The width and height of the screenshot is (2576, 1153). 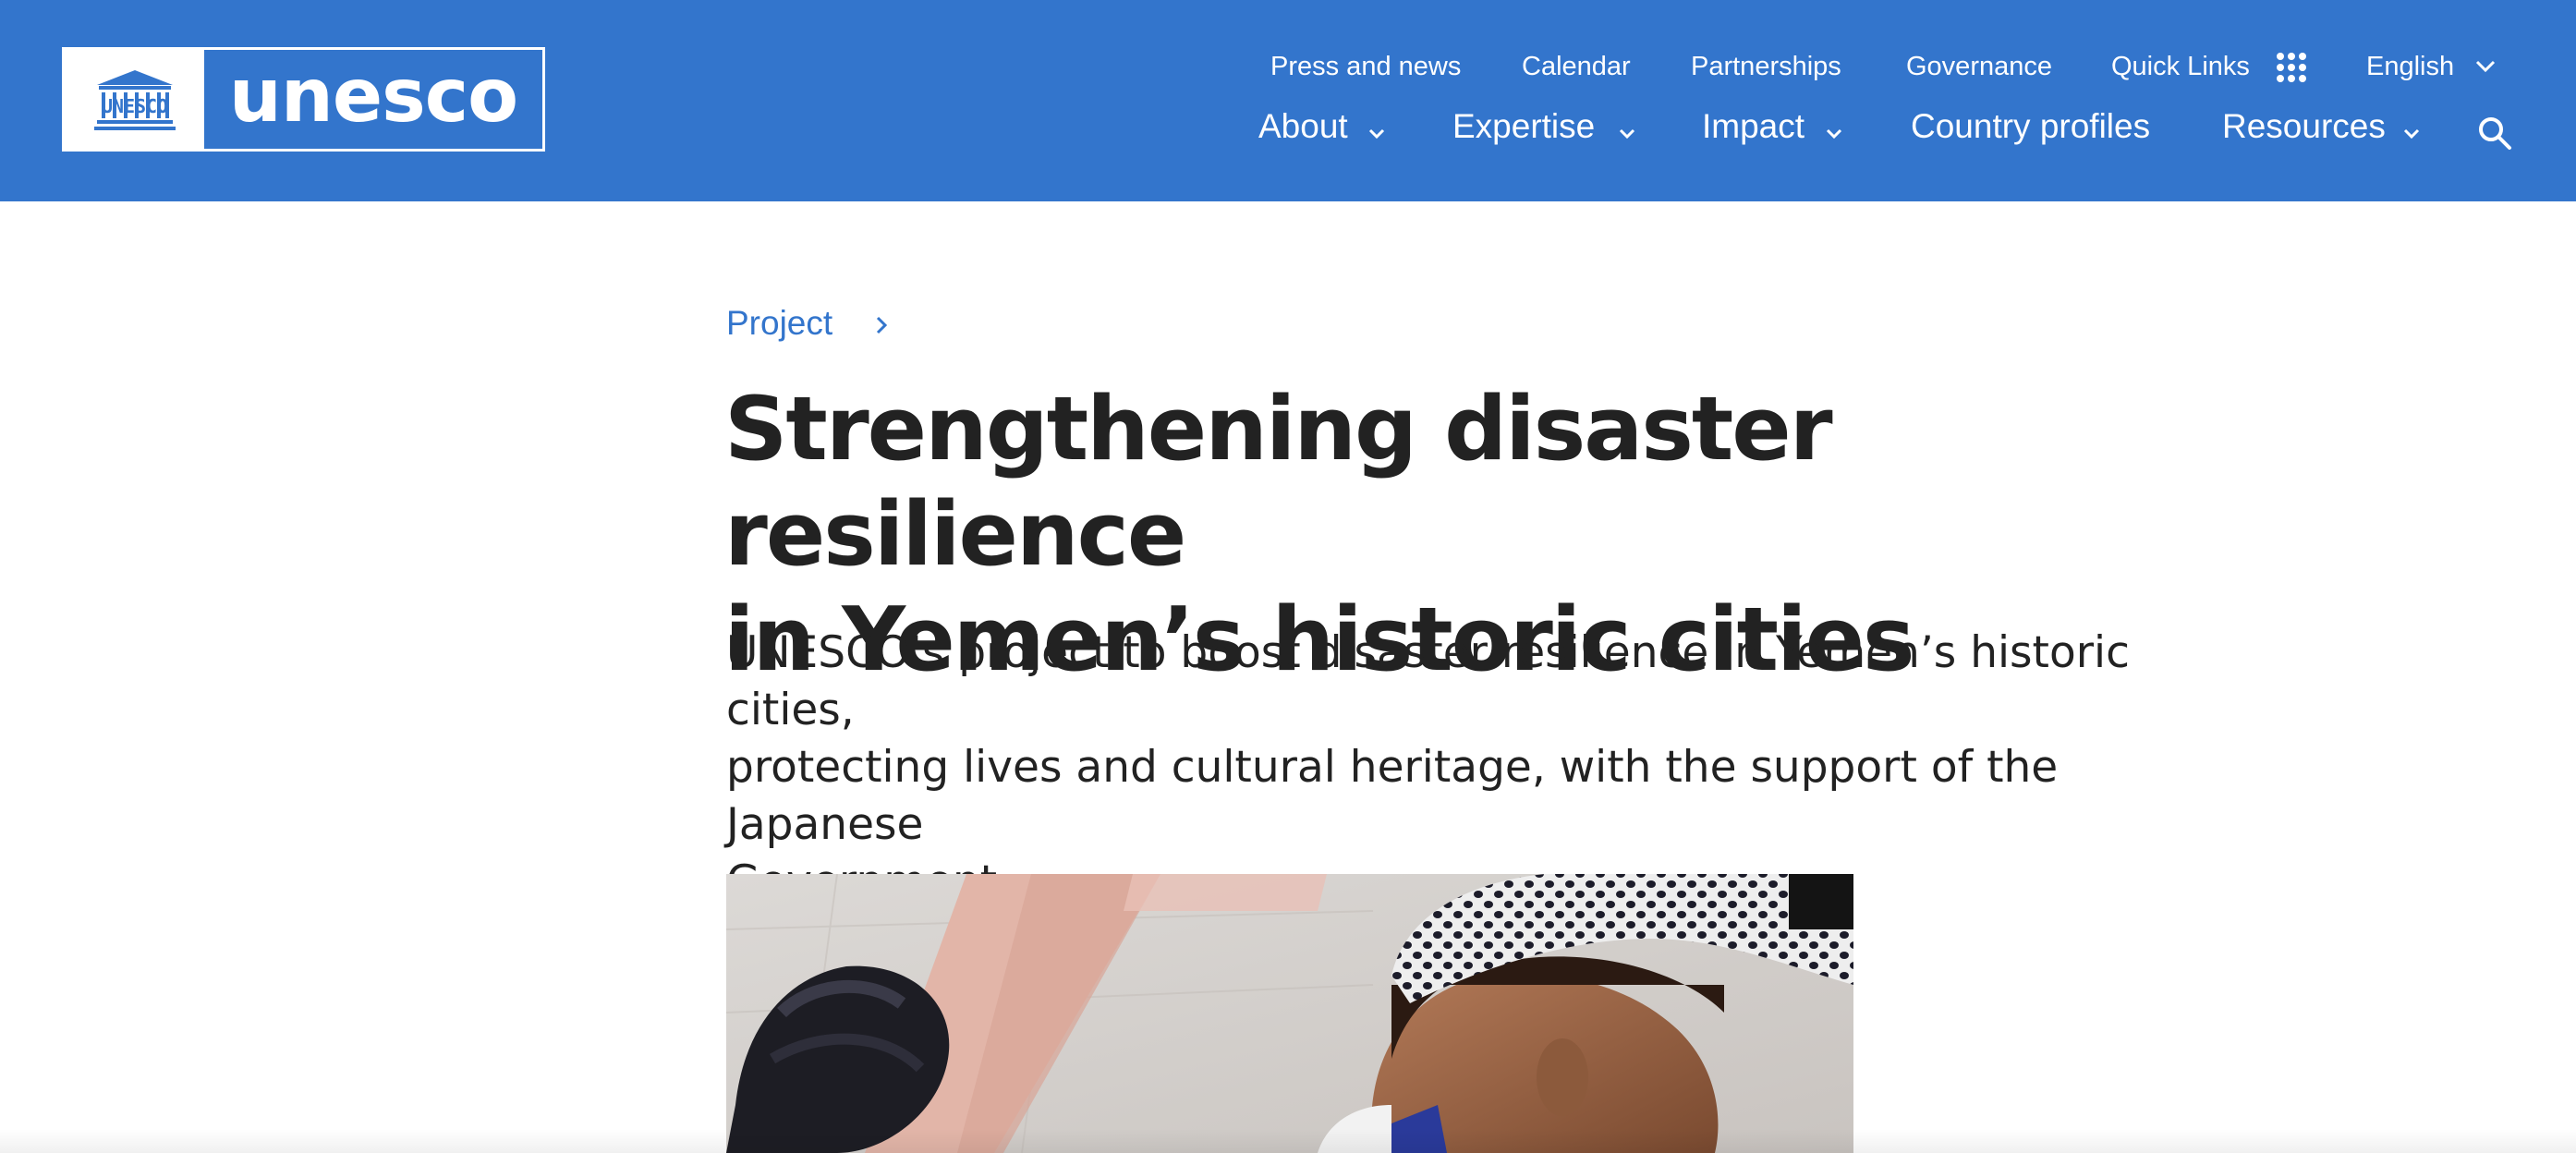 What do you see at coordinates (2304, 126) in the screenshot?
I see `nav-resources: Resources` at bounding box center [2304, 126].